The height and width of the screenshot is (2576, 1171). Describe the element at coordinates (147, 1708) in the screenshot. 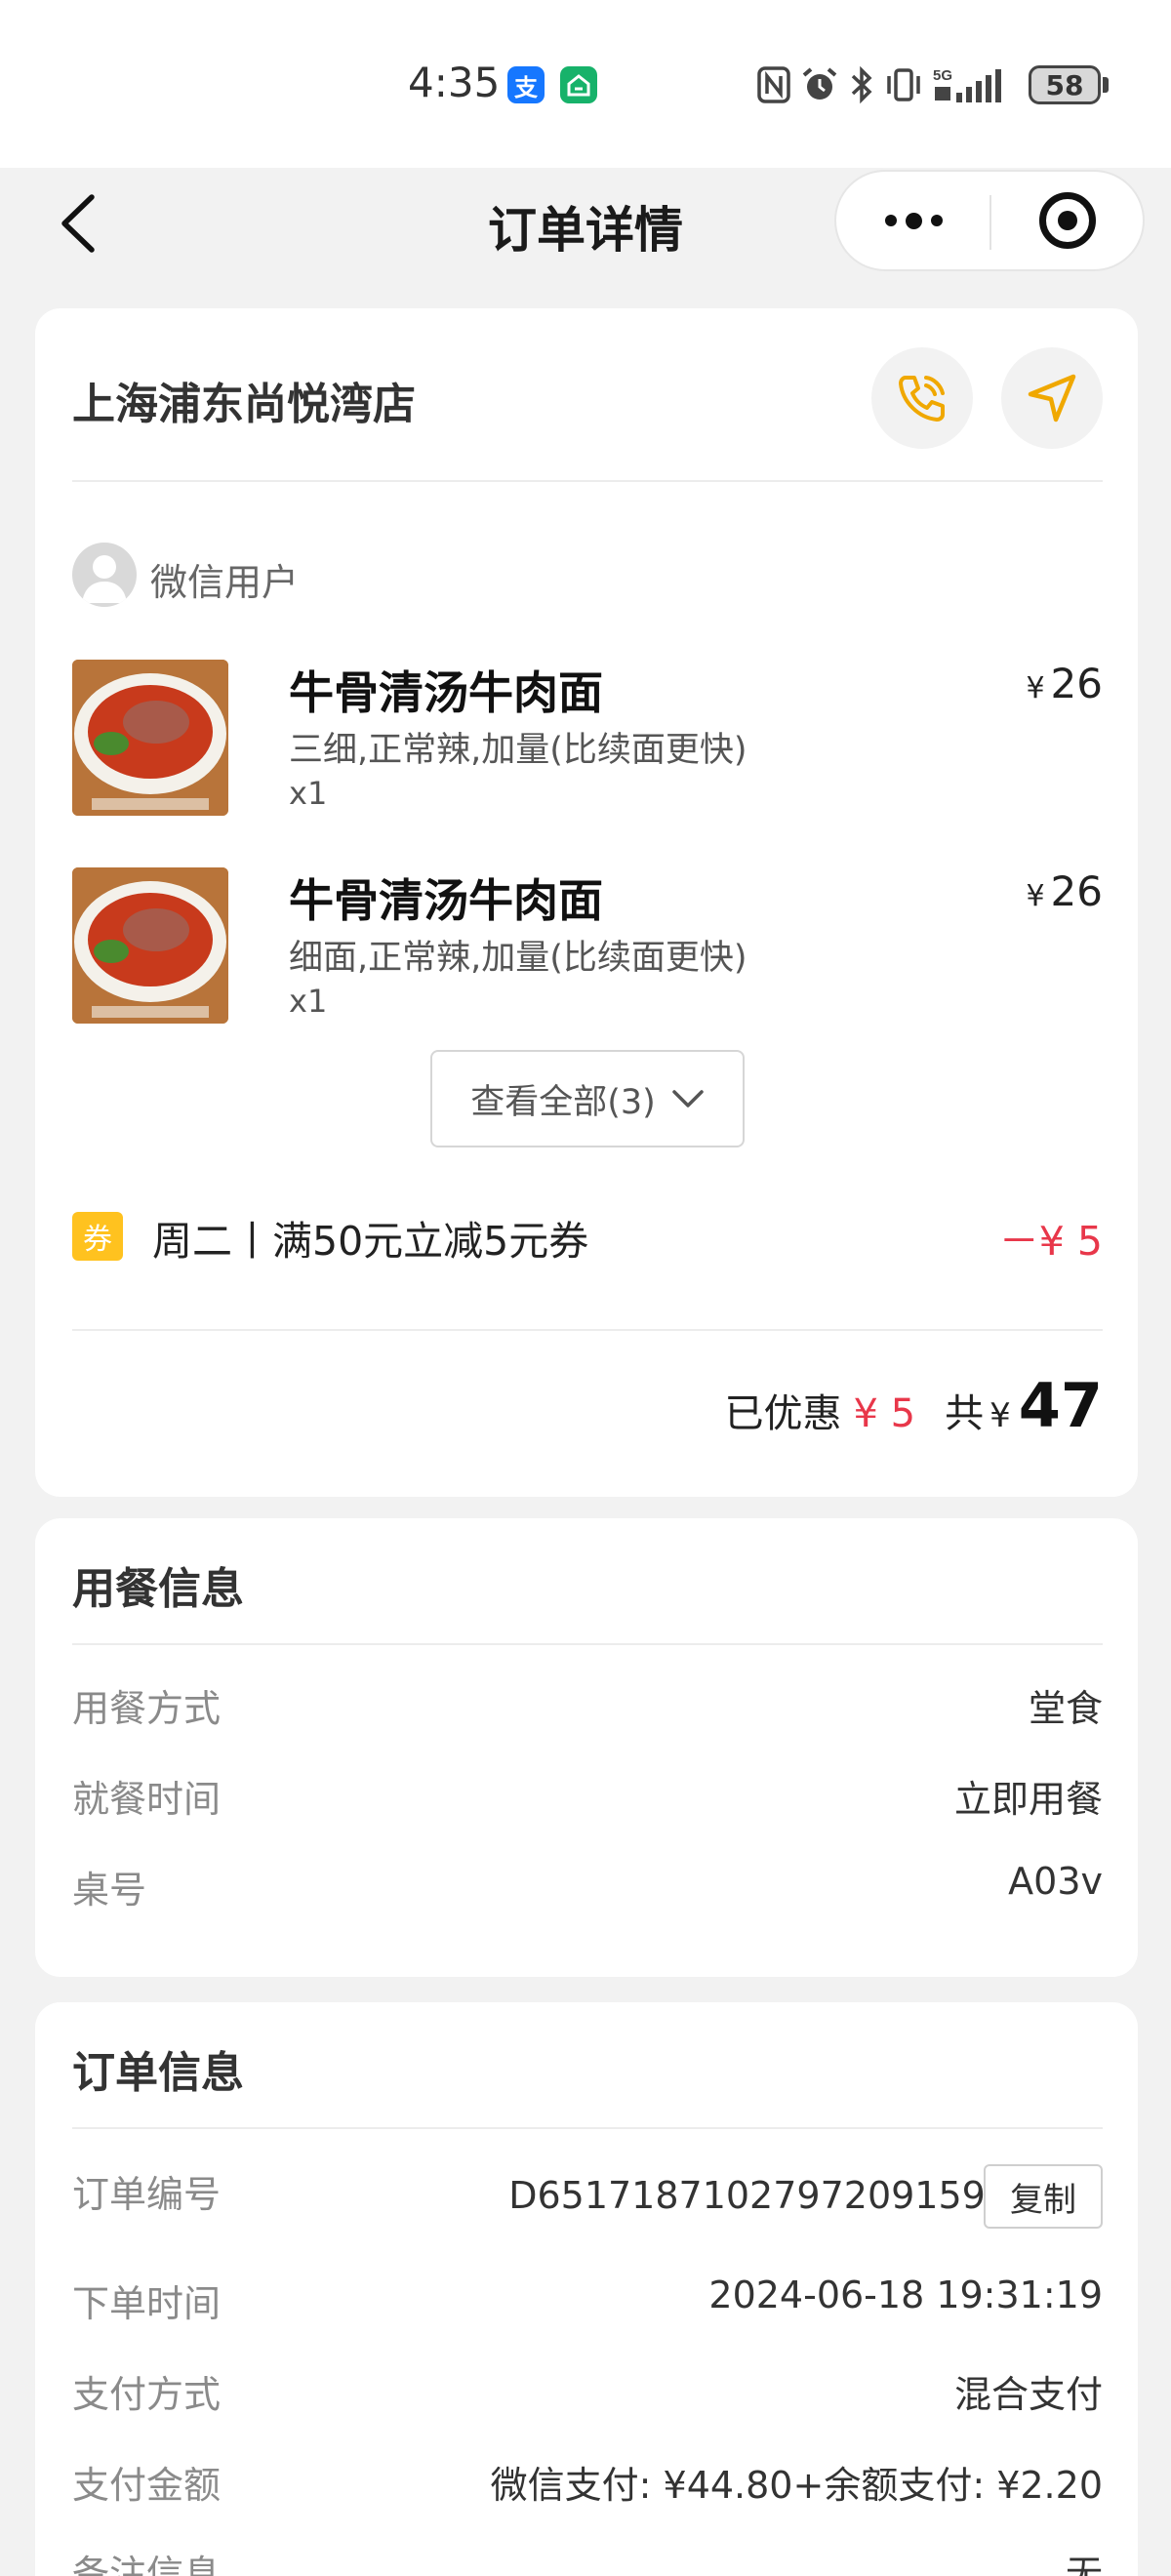

I see `dining-mode-label: 用餐方式` at that location.